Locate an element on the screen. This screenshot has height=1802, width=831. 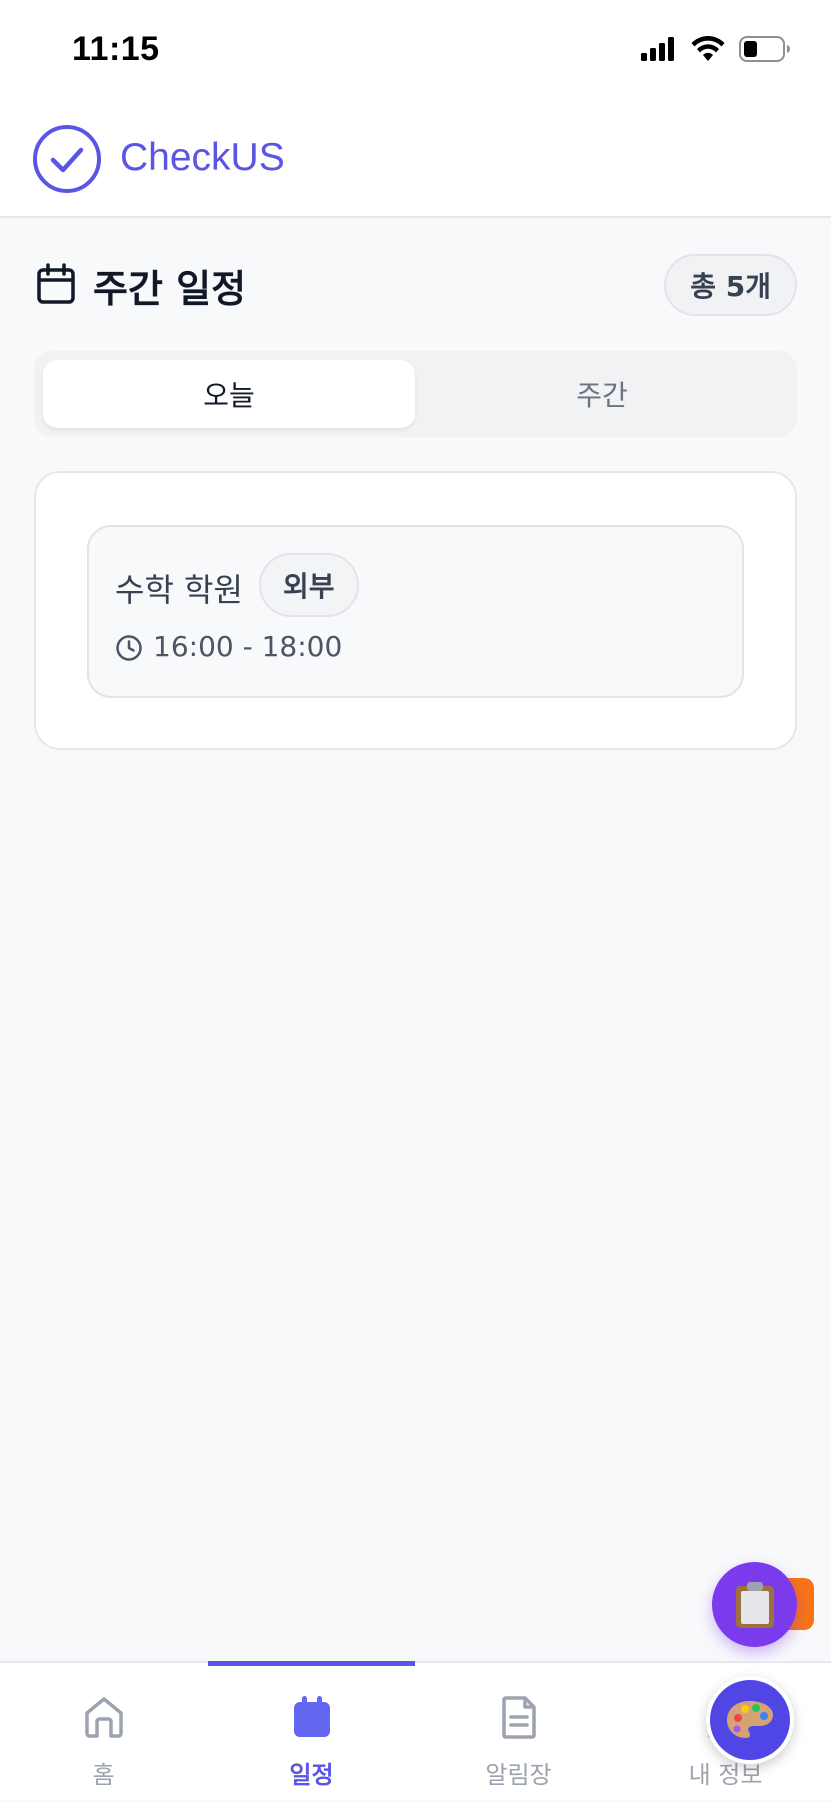
nav-item-notice: 알림장 is located at coordinates (518, 1732).